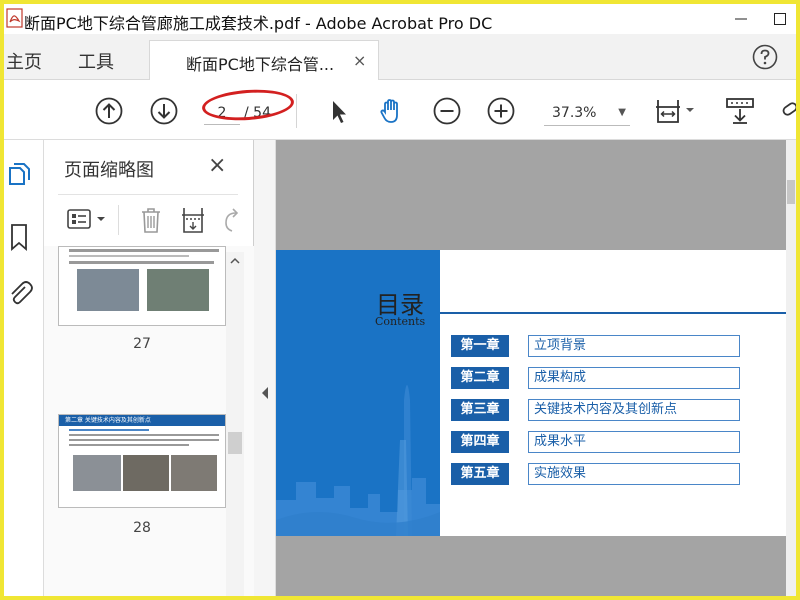 The height and width of the screenshot is (600, 800). Describe the element at coordinates (14, 18) in the screenshot. I see `acrobat-app-icon` at that location.